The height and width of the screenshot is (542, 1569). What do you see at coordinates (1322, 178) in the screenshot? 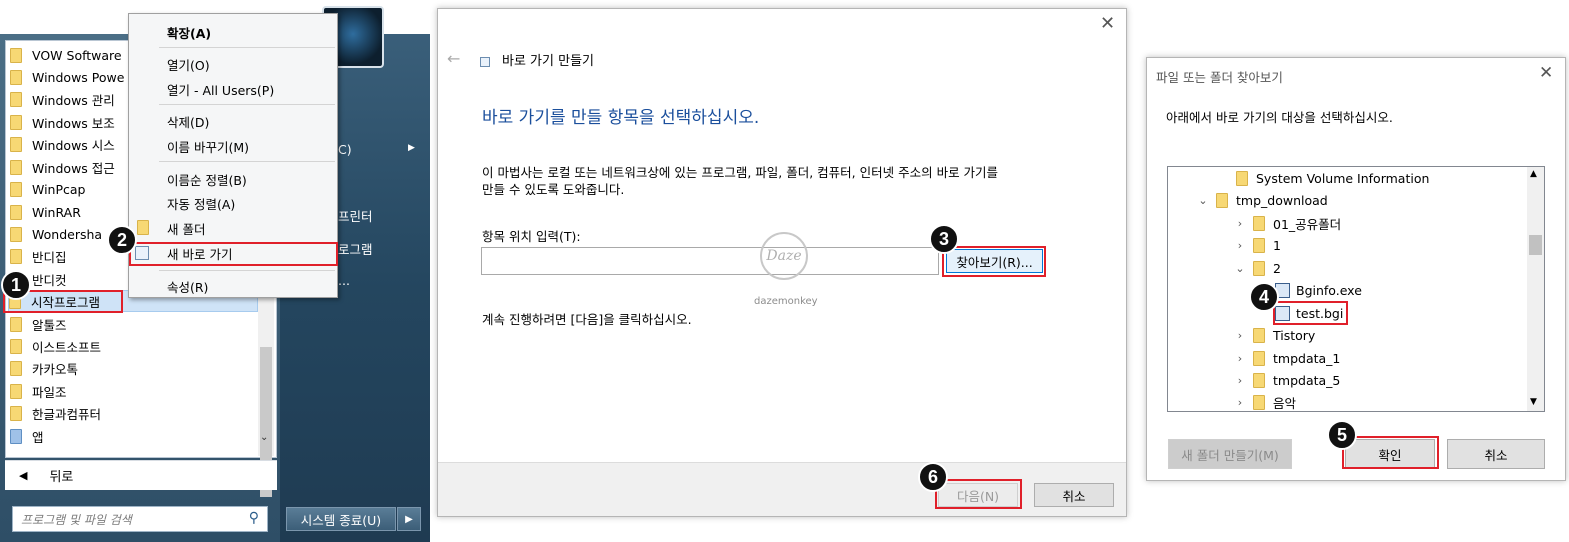
I see `tree-item: System Volume Information` at bounding box center [1322, 178].